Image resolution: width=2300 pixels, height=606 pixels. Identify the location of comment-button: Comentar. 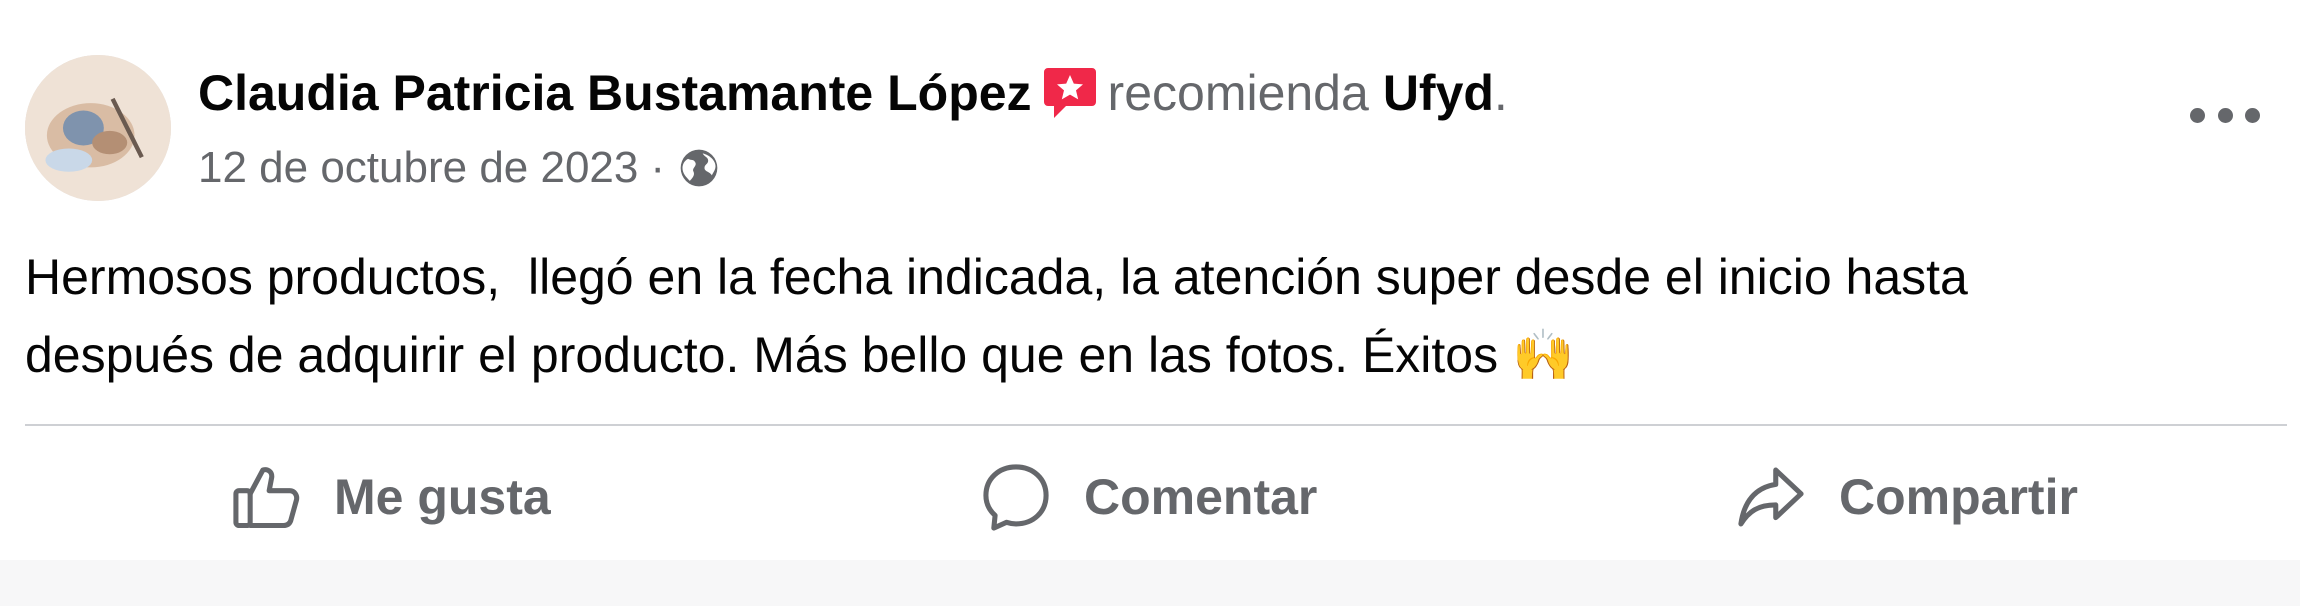
(1147, 497).